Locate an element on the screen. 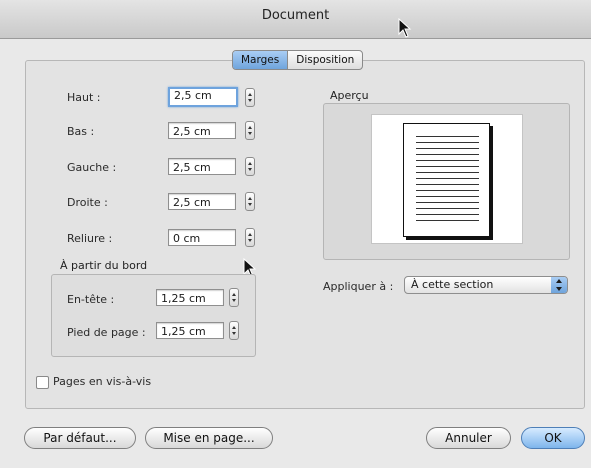 This screenshot has width=591, height=468. window-titlebar: Document is located at coordinates (295, 19).